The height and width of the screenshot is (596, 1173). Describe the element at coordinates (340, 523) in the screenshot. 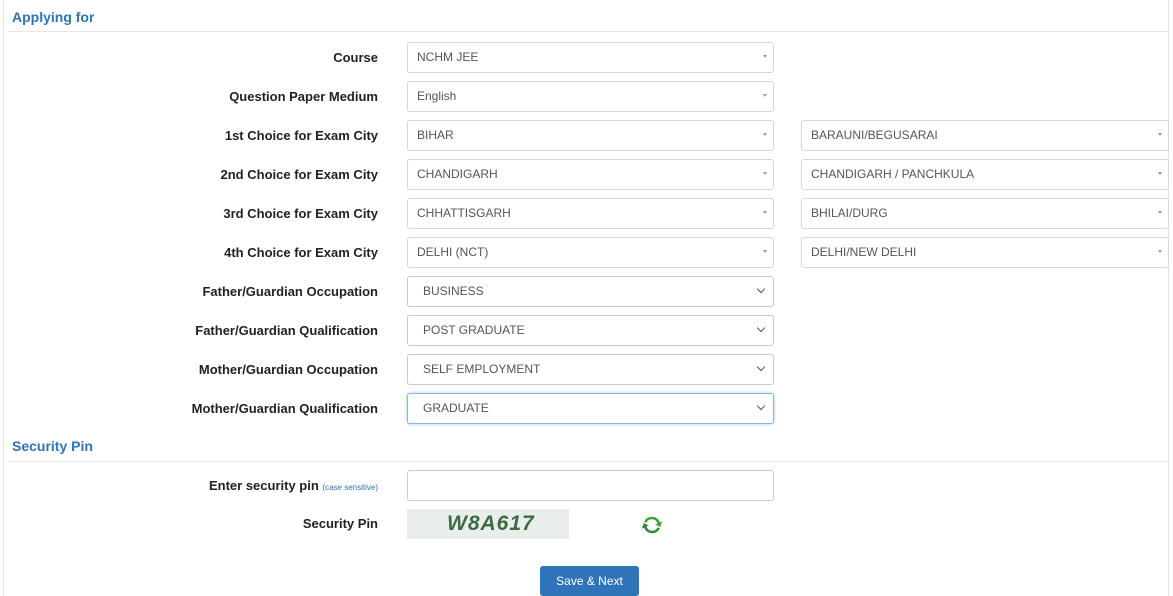

I see `label-security-pin: Security Pin` at that location.